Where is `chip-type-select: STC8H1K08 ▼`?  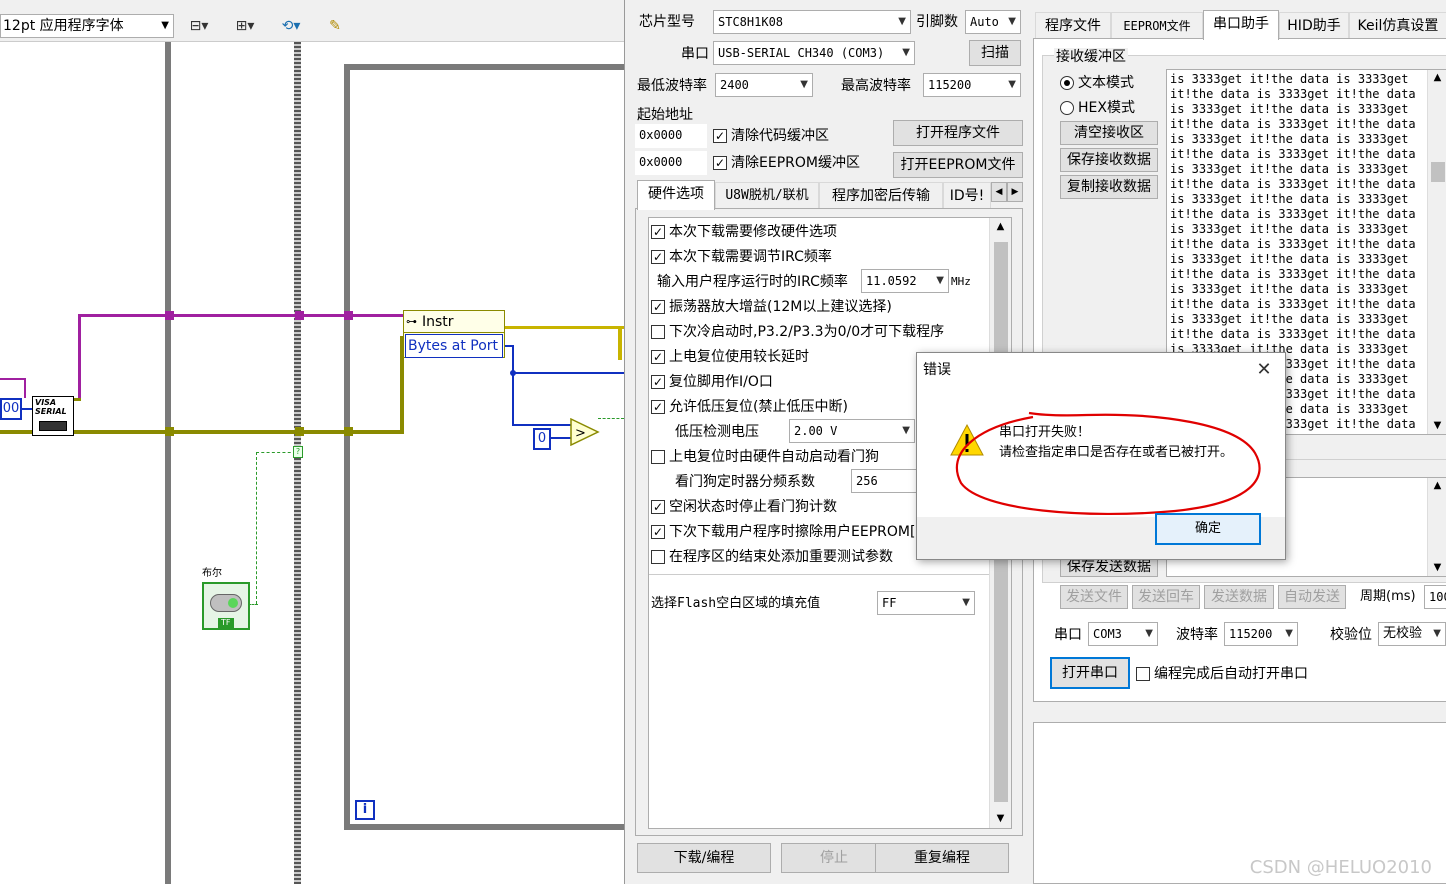 chip-type-select: STC8H1K08 ▼ is located at coordinates (812, 22).